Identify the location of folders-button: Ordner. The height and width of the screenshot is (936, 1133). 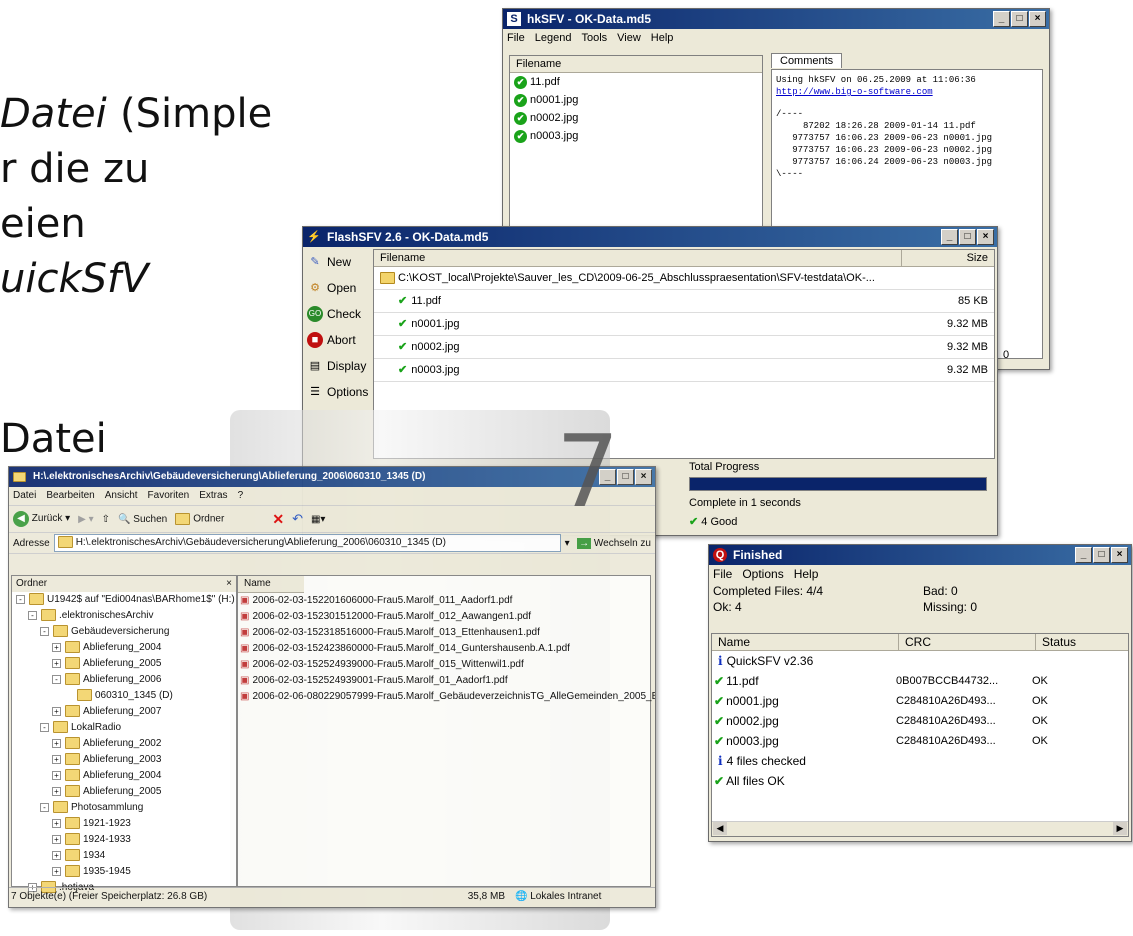
(199, 519).